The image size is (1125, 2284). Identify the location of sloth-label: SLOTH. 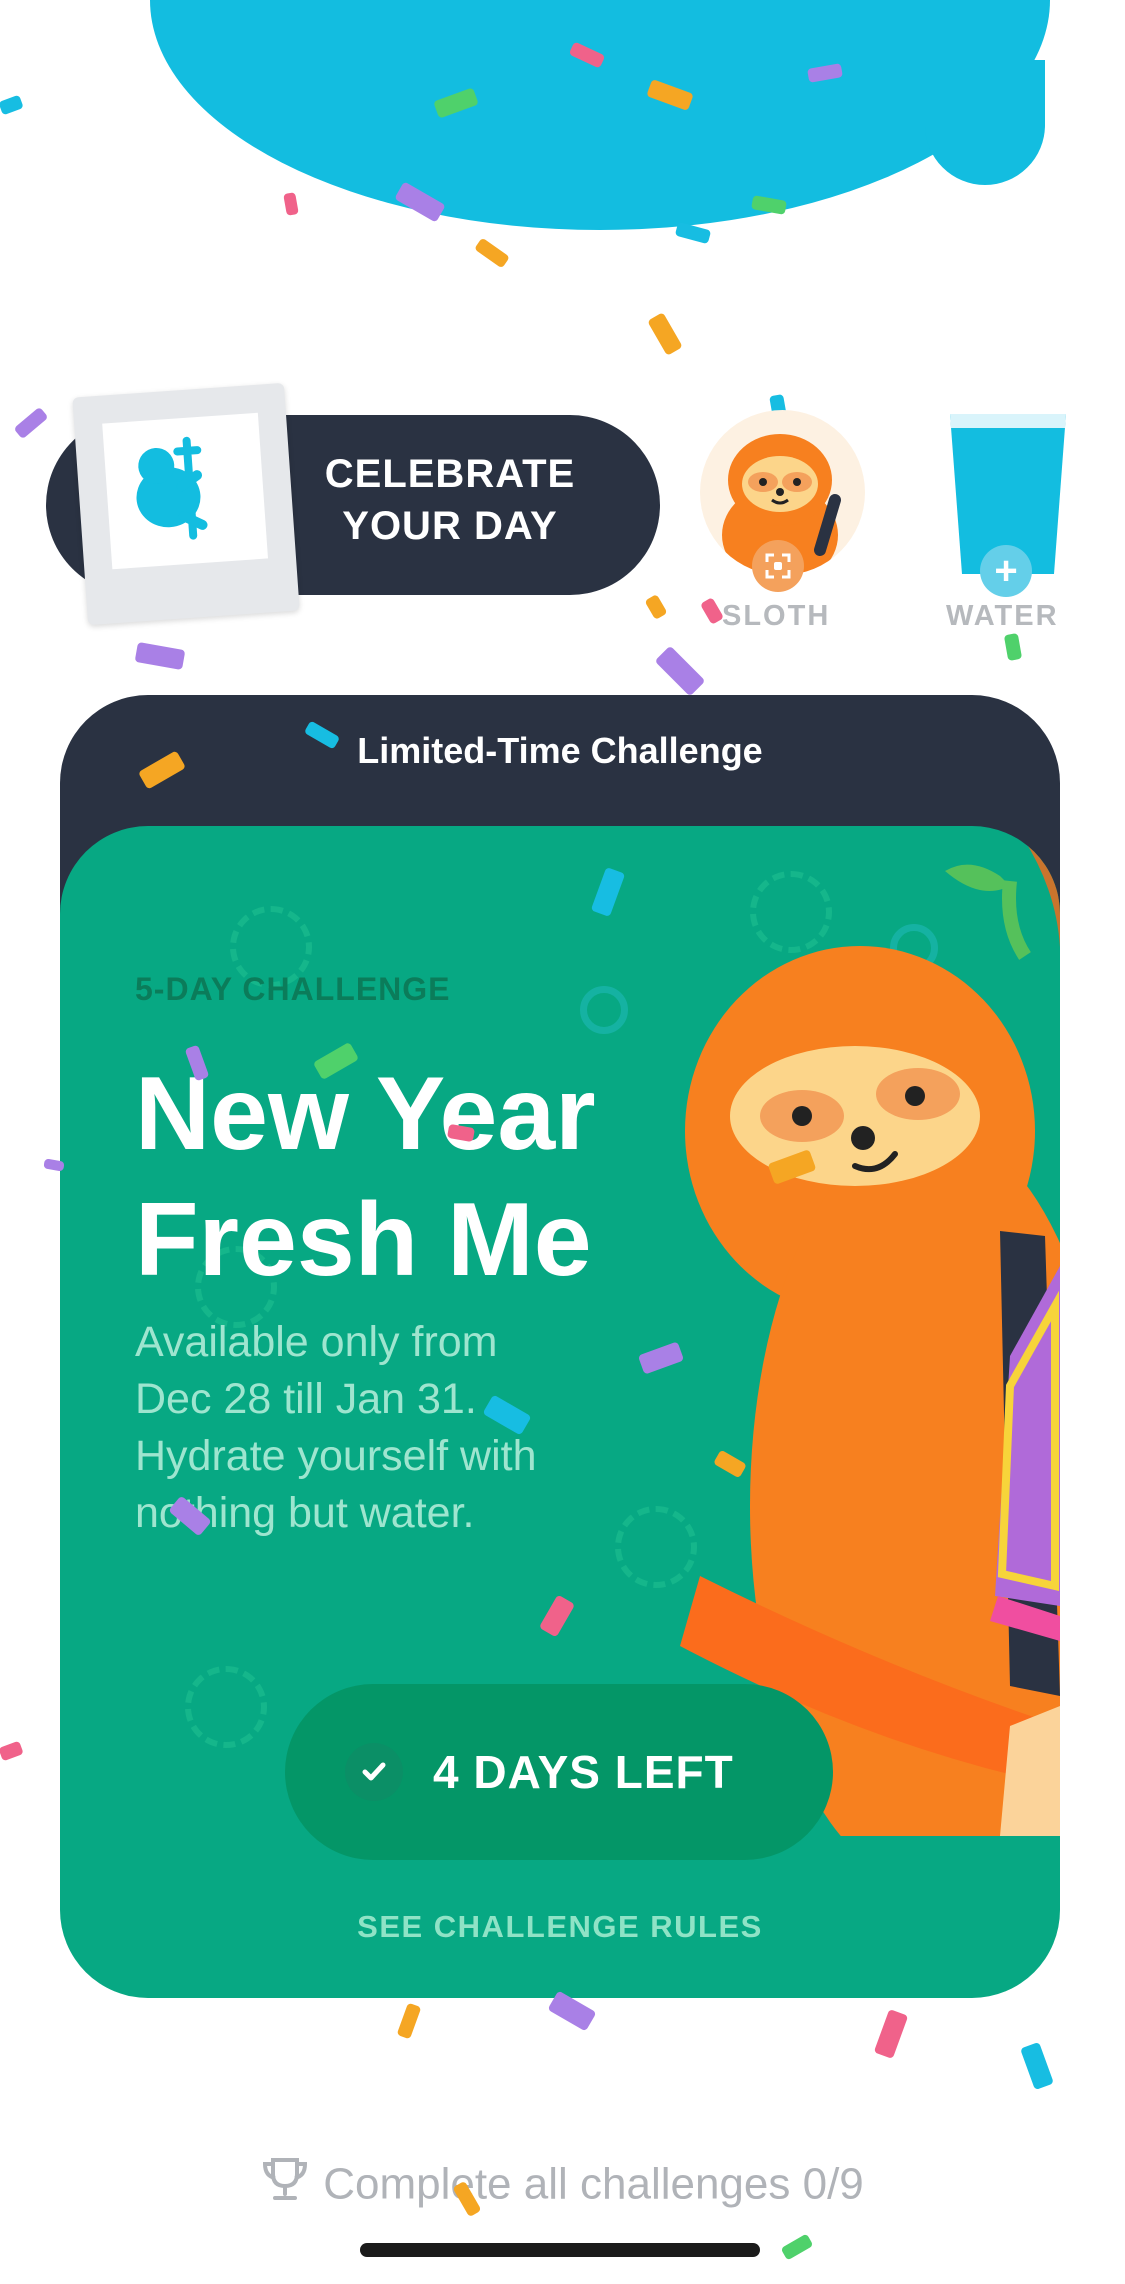
(776, 616).